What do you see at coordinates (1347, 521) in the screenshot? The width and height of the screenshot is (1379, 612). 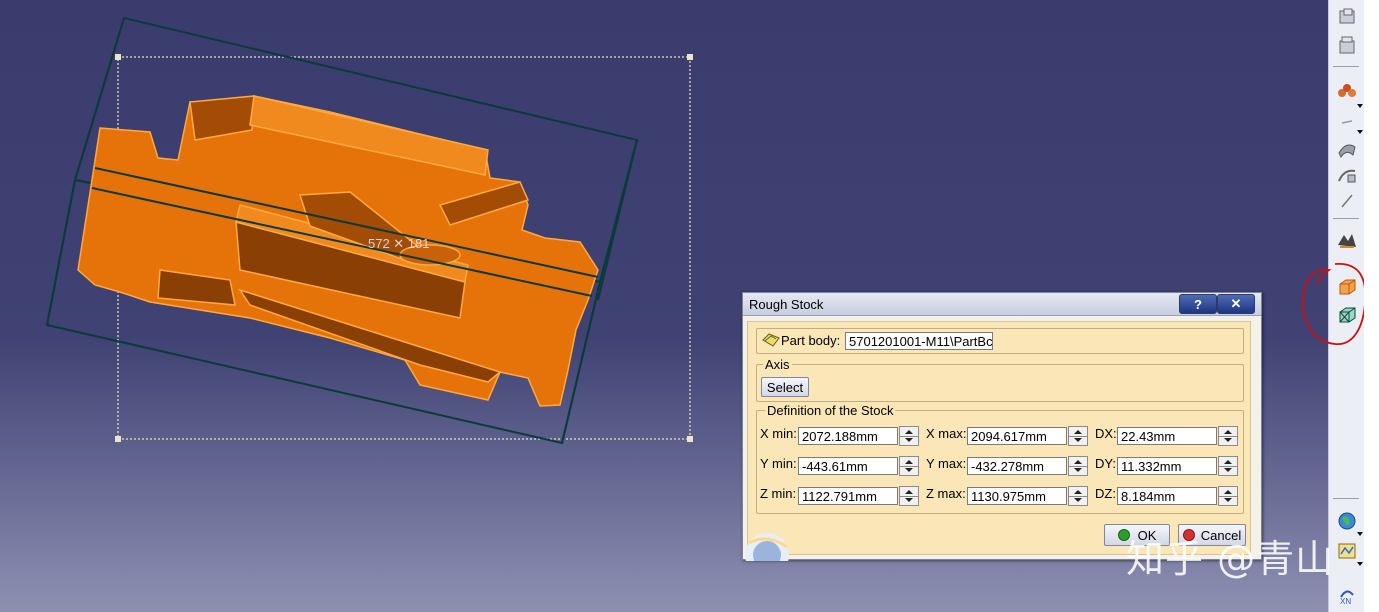 I see `globe-icon` at bounding box center [1347, 521].